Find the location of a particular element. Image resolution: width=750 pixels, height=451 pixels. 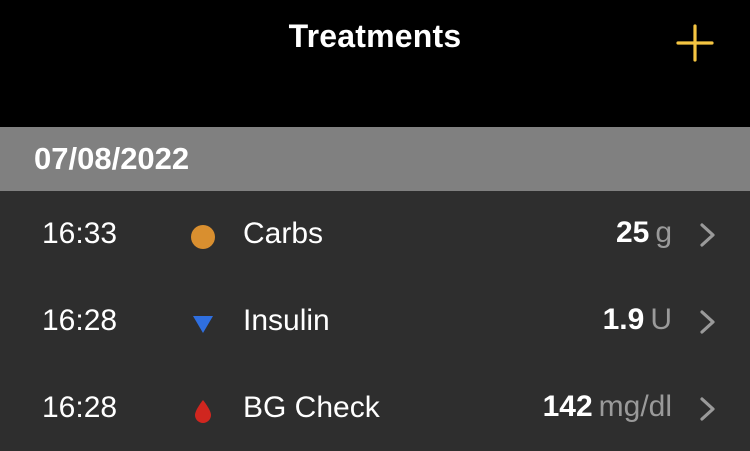

triangle-down-icon is located at coordinates (203, 324).